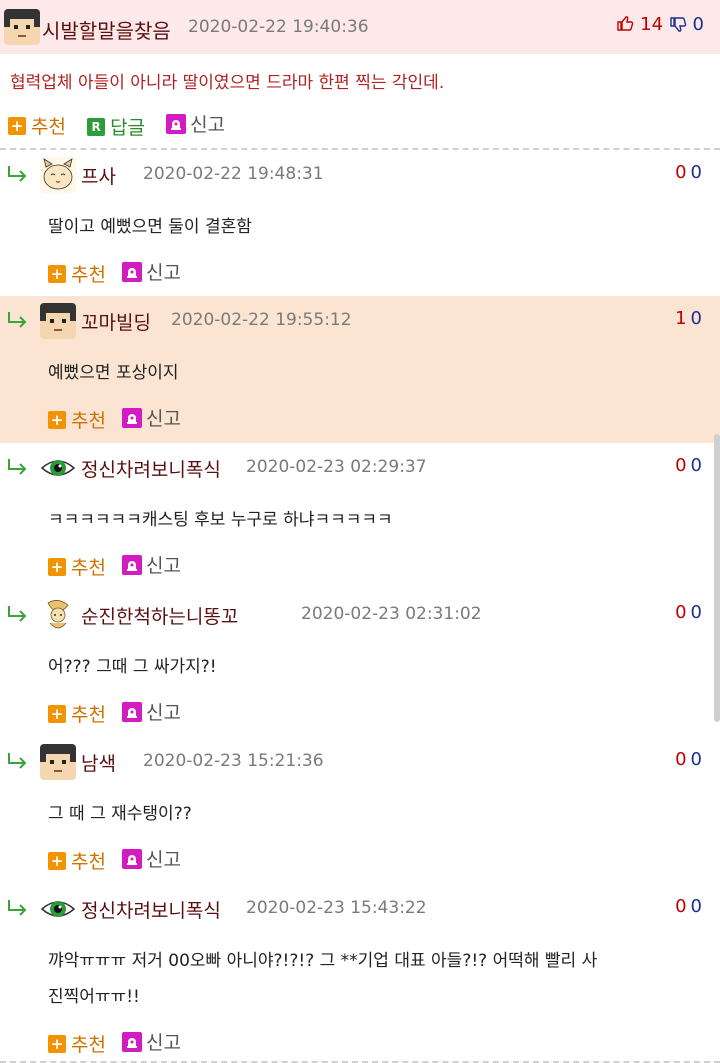 Image resolution: width=720 pixels, height=1063 pixels. Describe the element at coordinates (132, 667) in the screenshot. I see `comment-text: 어??? 그때 그 싸가지?!` at that location.